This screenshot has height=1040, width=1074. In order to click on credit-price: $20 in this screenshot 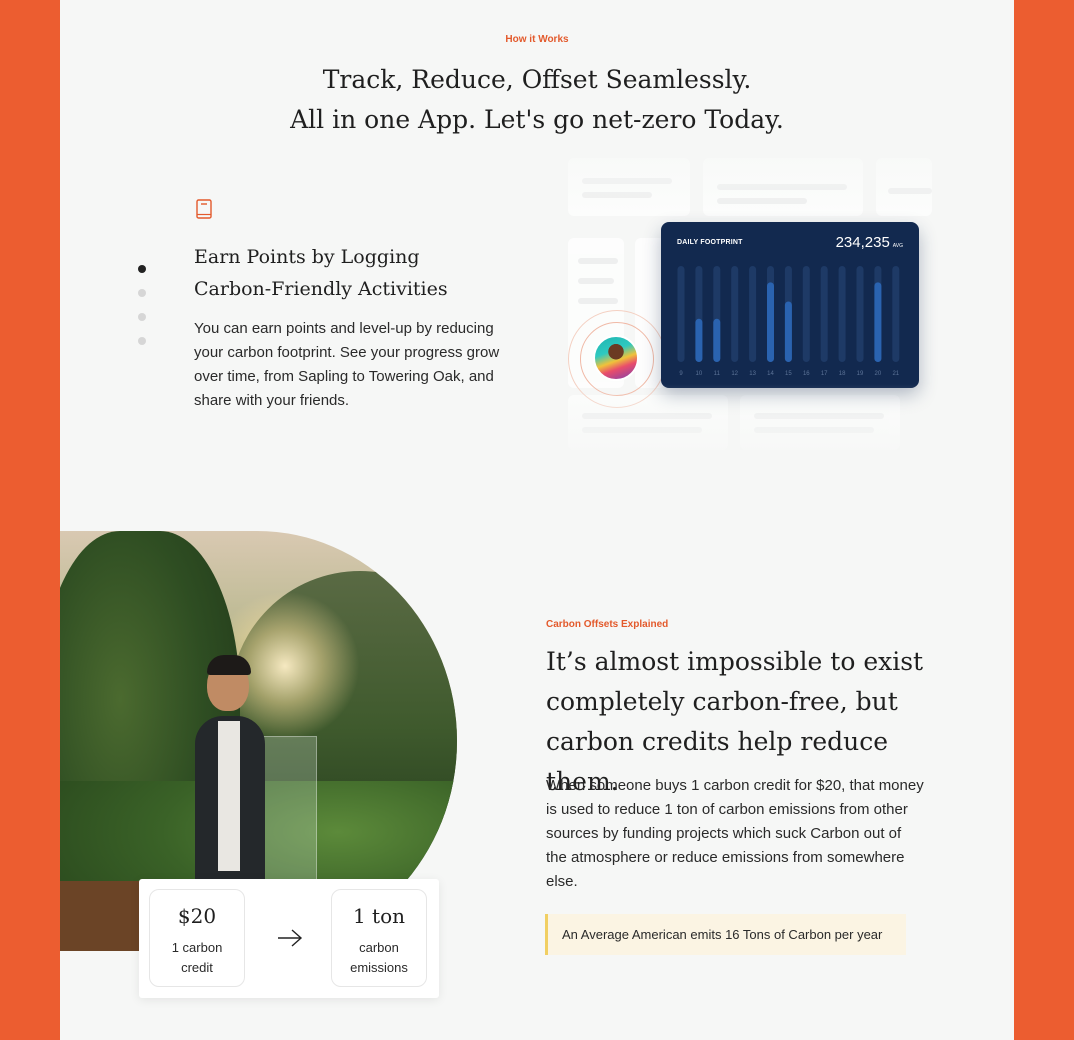, I will do `click(197, 916)`.